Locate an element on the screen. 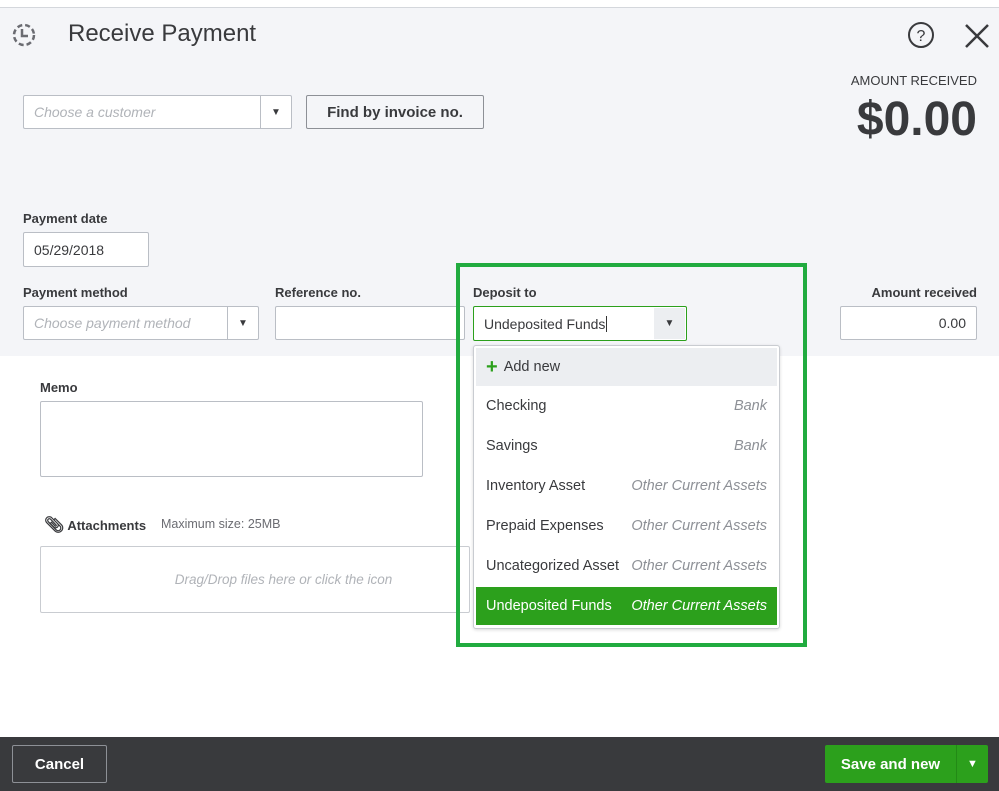 This screenshot has height=791, width=999. recent-transactions-icon is located at coordinates (24, 36).